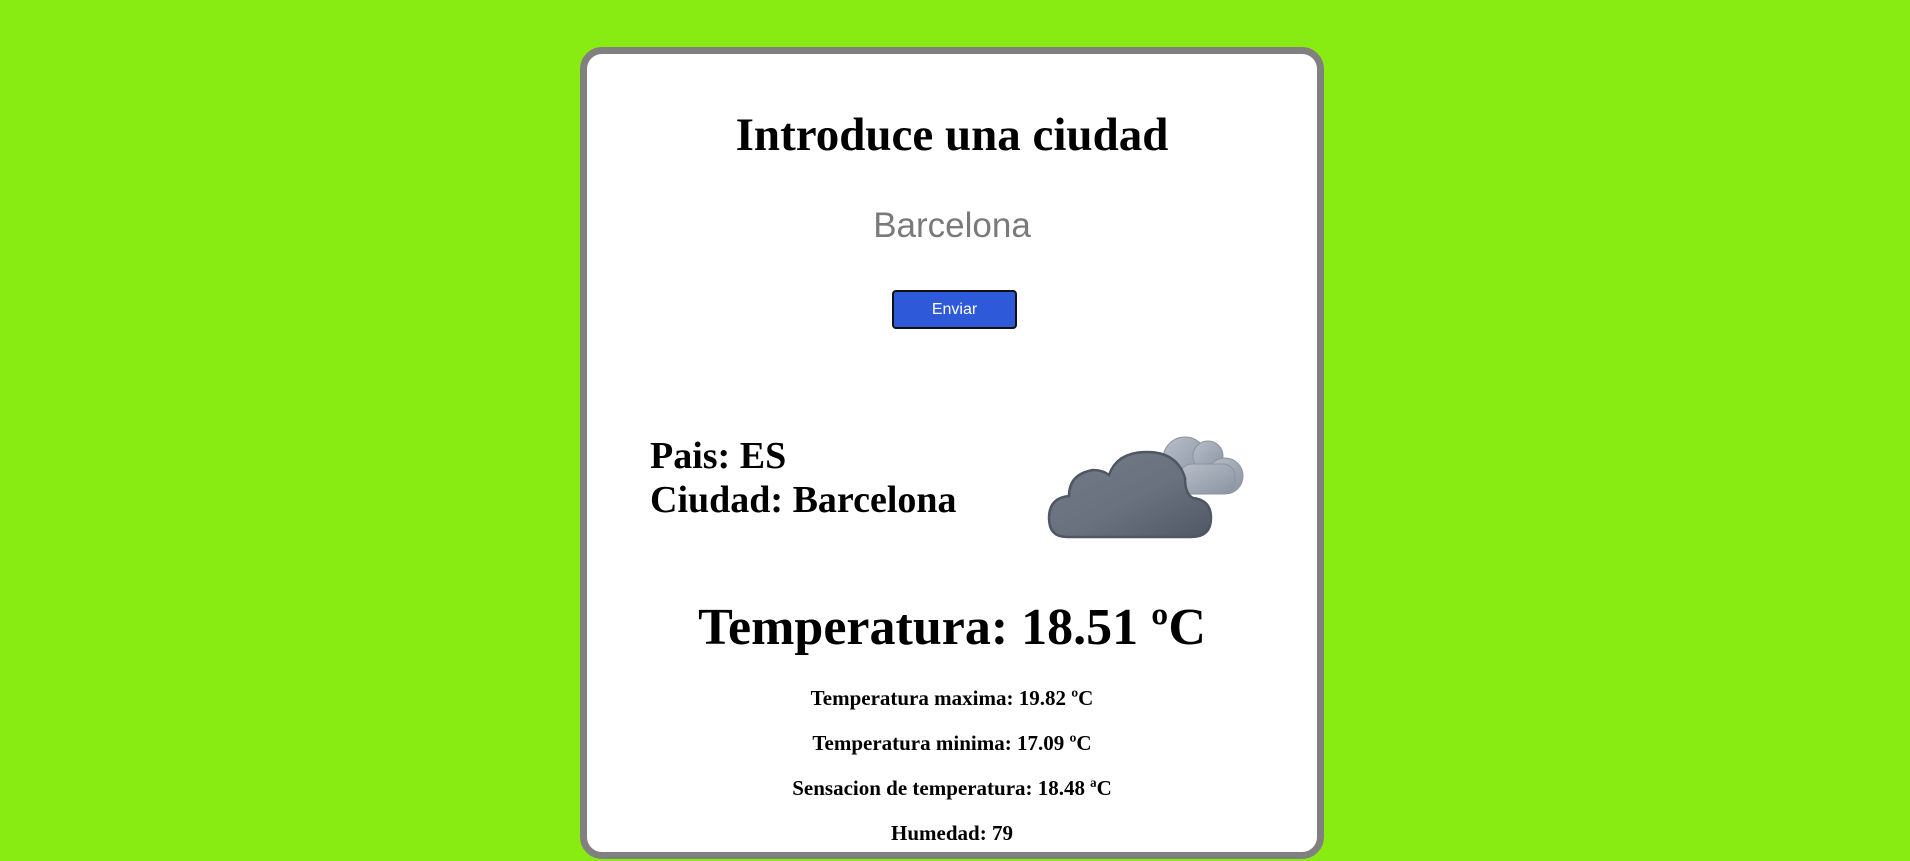 The width and height of the screenshot is (1910, 861). I want to click on feels-like: Sensacion de temperatura: 18.48 ªC, so click(952, 788).